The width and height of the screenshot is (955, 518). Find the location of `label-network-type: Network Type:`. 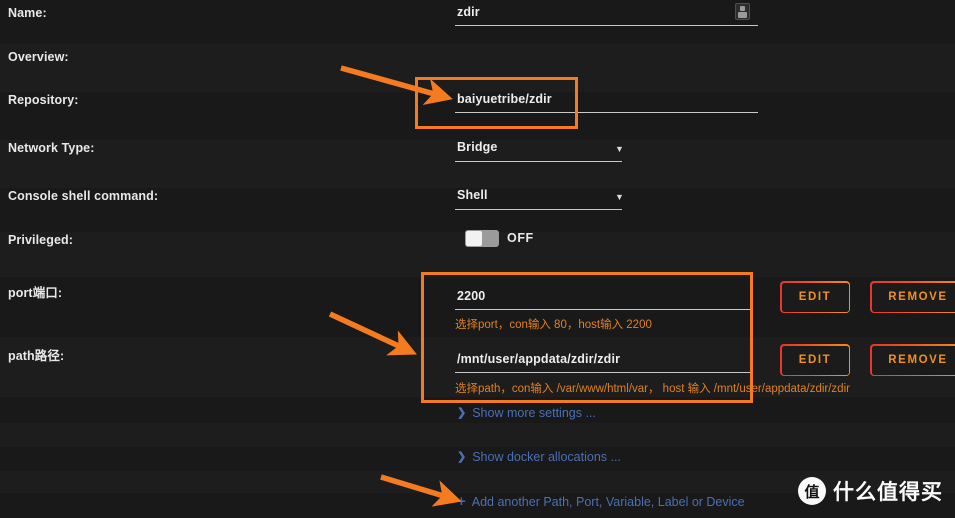

label-network-type: Network Type: is located at coordinates (51, 148).